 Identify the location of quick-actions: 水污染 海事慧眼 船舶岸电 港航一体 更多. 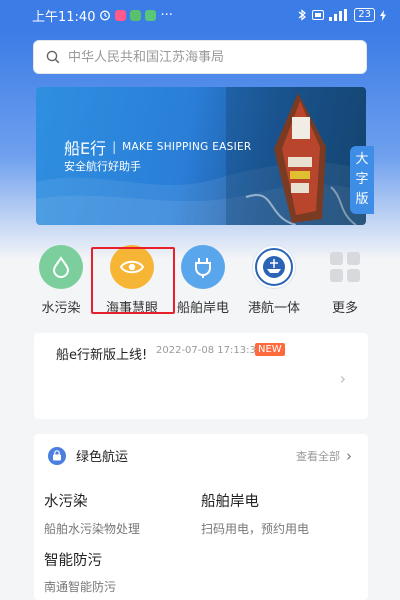
(203, 285).